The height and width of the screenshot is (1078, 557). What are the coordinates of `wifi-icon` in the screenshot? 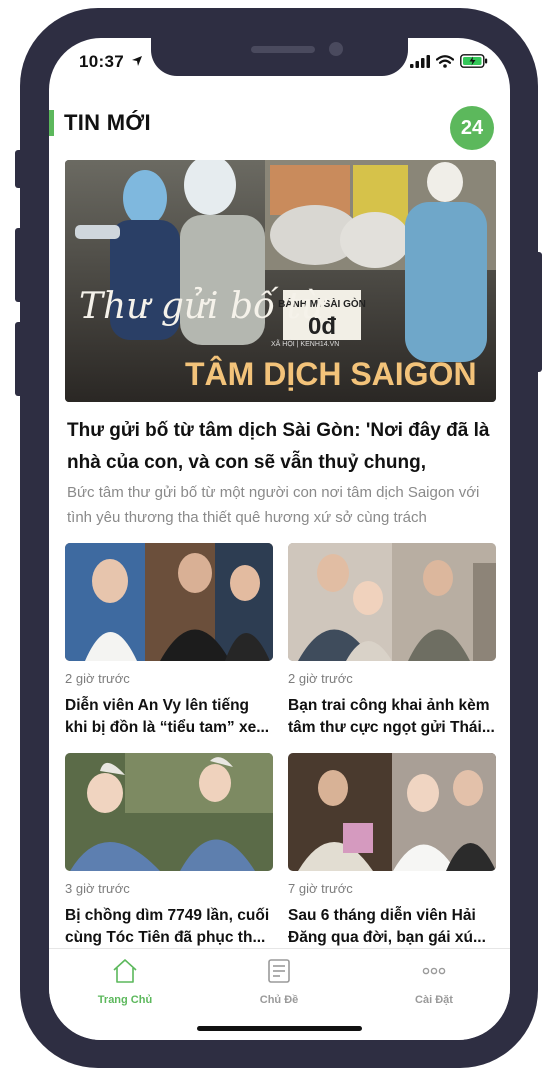 It's located at (445, 61).